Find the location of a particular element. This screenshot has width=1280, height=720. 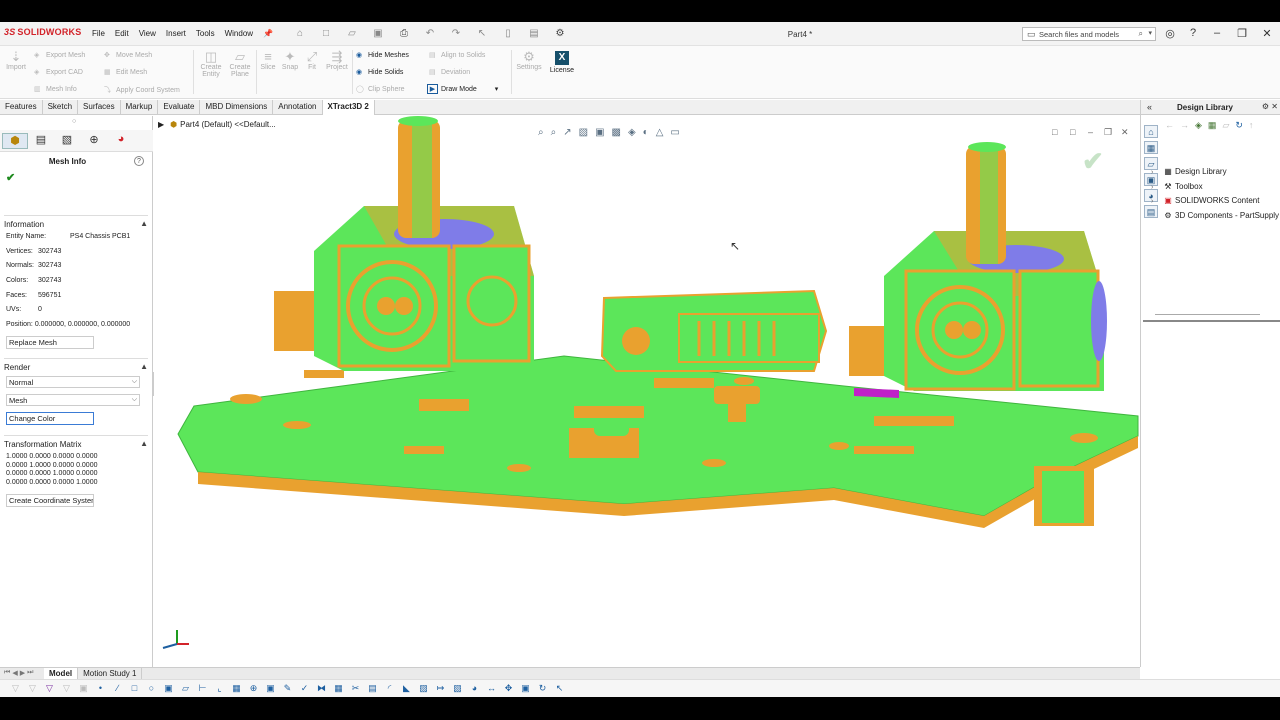

design-library-tab-icon: ▦ is located at coordinates (1151, 147).